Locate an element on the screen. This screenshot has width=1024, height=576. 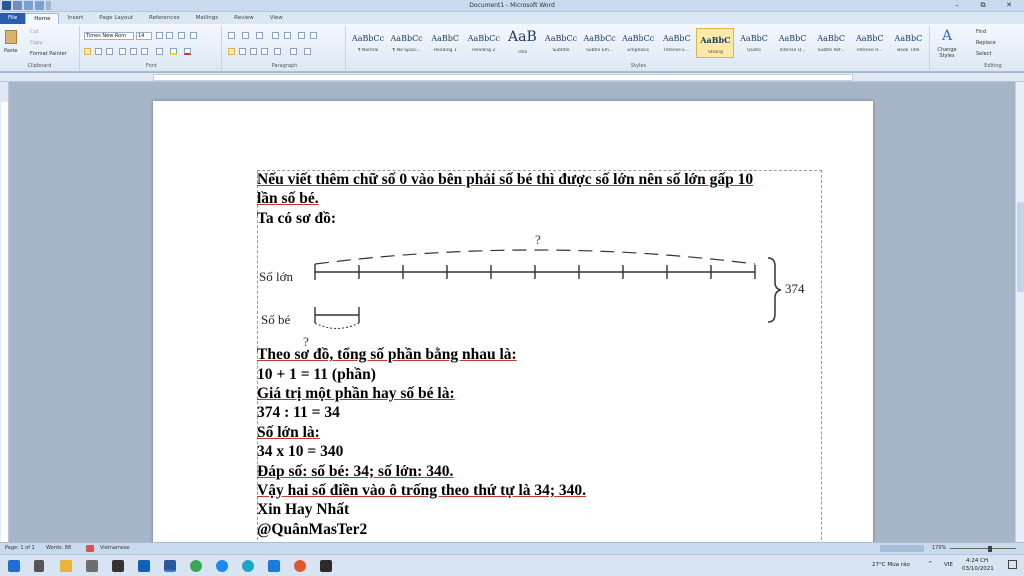
language-tray: VIE is located at coordinates (948, 565).